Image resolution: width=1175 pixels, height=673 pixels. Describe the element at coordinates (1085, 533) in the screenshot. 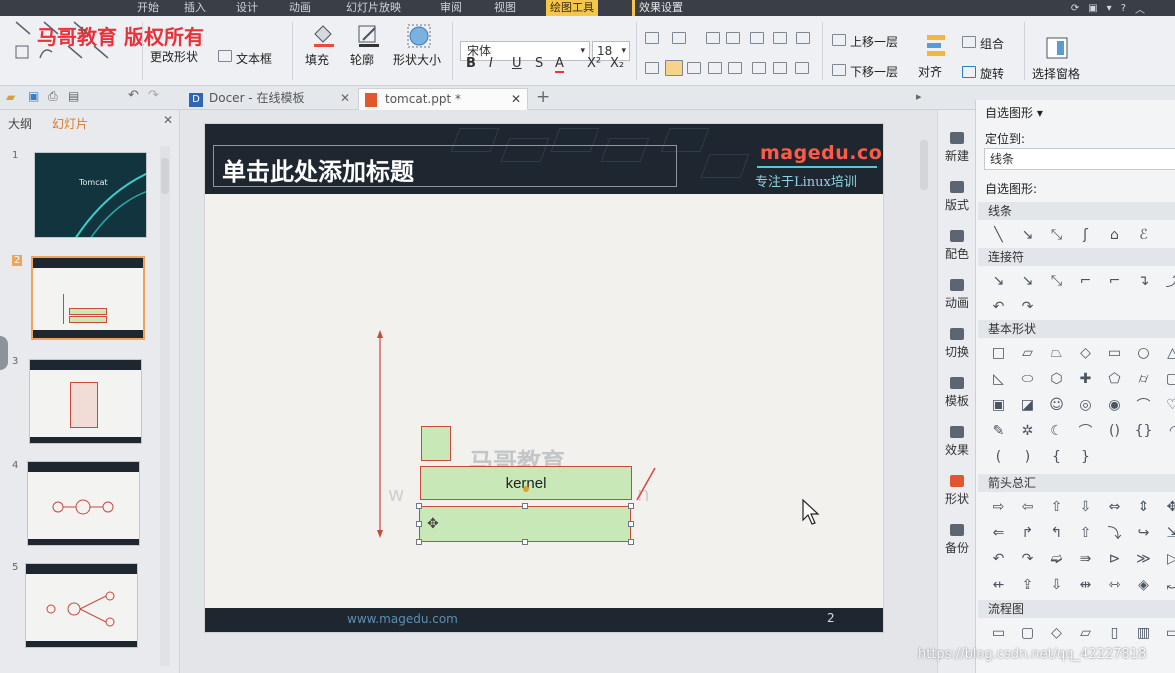

I see `shape-option-arrows-10: ⇧` at that location.